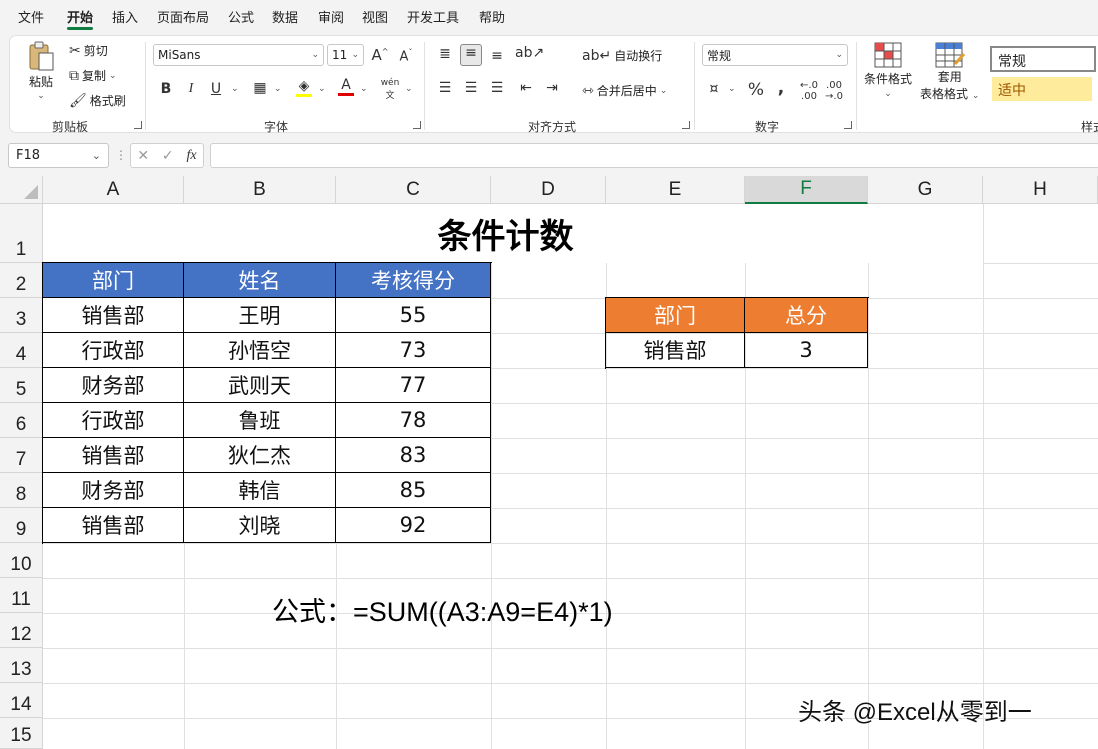 The width and height of the screenshot is (1098, 749). What do you see at coordinates (93, 75) in the screenshot?
I see `copy-button: ⧉ 复制 ⌄` at bounding box center [93, 75].